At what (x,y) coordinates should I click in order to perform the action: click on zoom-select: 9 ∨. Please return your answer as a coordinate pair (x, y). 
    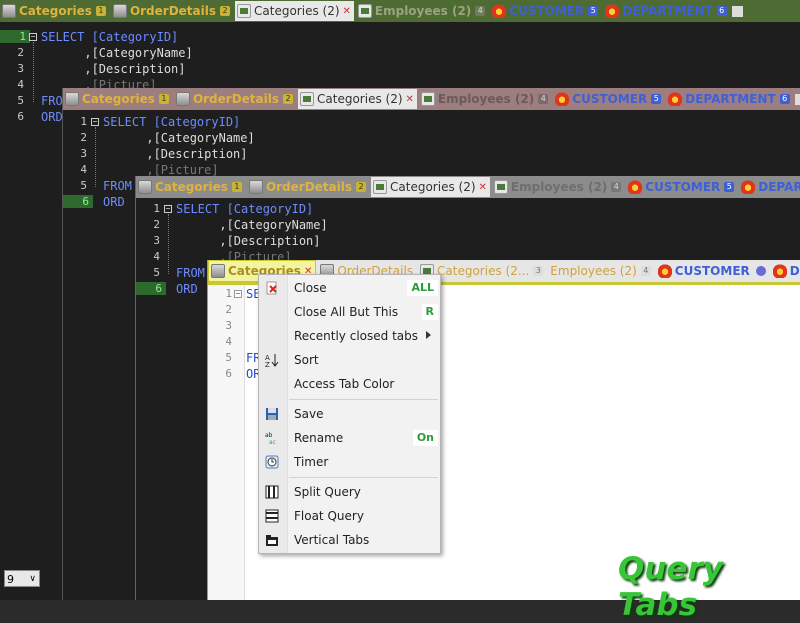
    Looking at the image, I should click on (22, 578).